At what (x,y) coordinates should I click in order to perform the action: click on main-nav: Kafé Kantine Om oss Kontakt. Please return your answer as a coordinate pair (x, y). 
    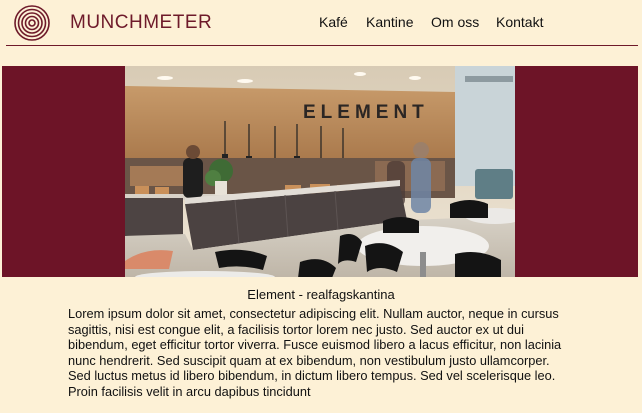
    Looking at the image, I should click on (321, 24).